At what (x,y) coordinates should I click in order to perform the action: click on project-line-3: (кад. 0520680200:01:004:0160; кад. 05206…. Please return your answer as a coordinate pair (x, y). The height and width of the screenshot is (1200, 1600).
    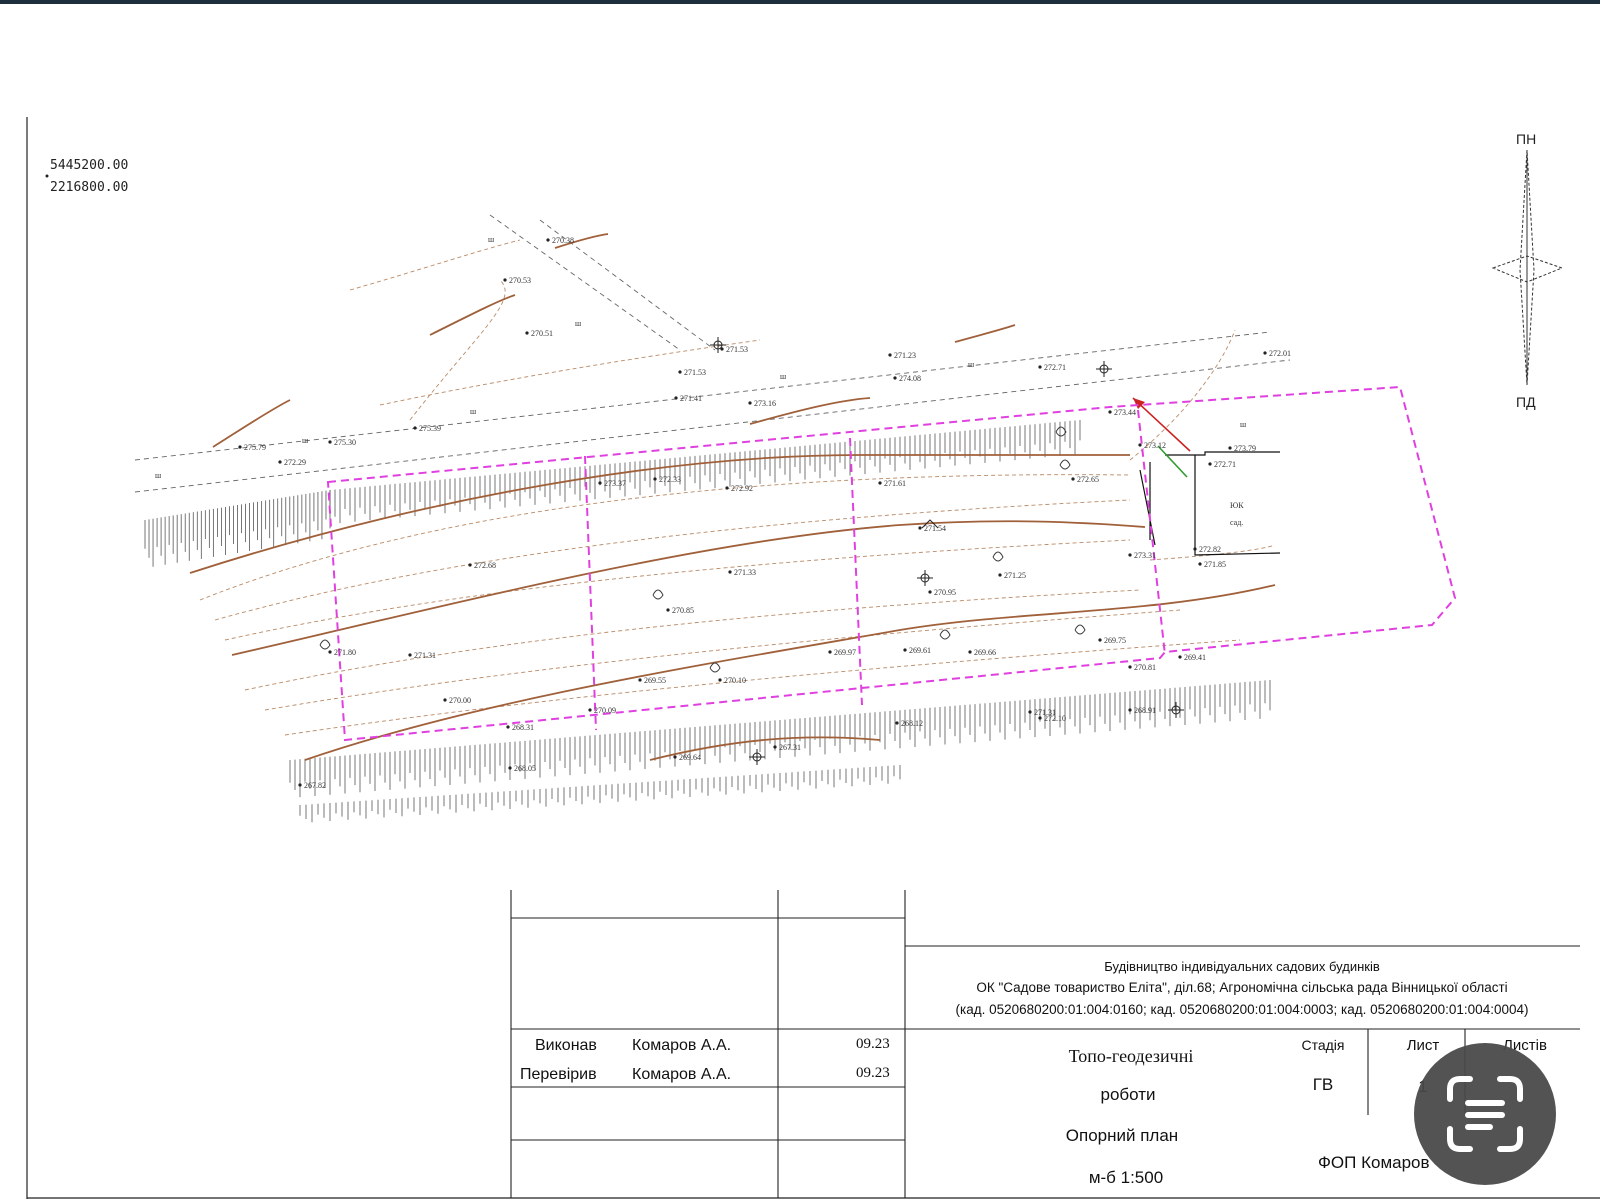
    Looking at the image, I should click on (1242, 1009).